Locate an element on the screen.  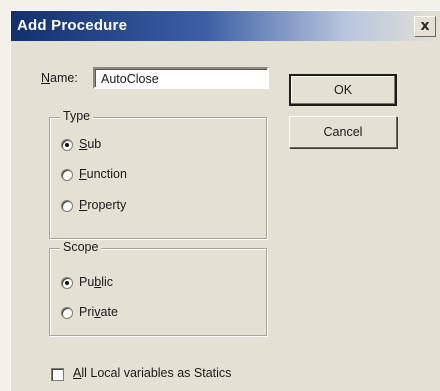
scope-legend: Scope is located at coordinates (81, 247).